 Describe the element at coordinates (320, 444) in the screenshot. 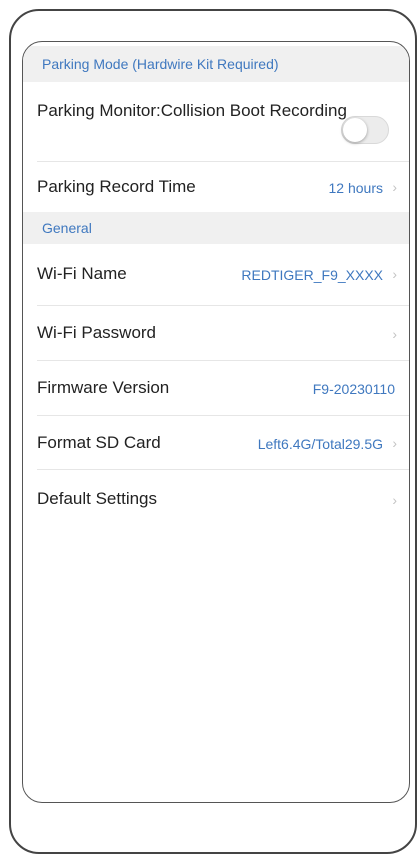

I see `format-sd-card-value: Left6.4G/Total29.5G` at that location.